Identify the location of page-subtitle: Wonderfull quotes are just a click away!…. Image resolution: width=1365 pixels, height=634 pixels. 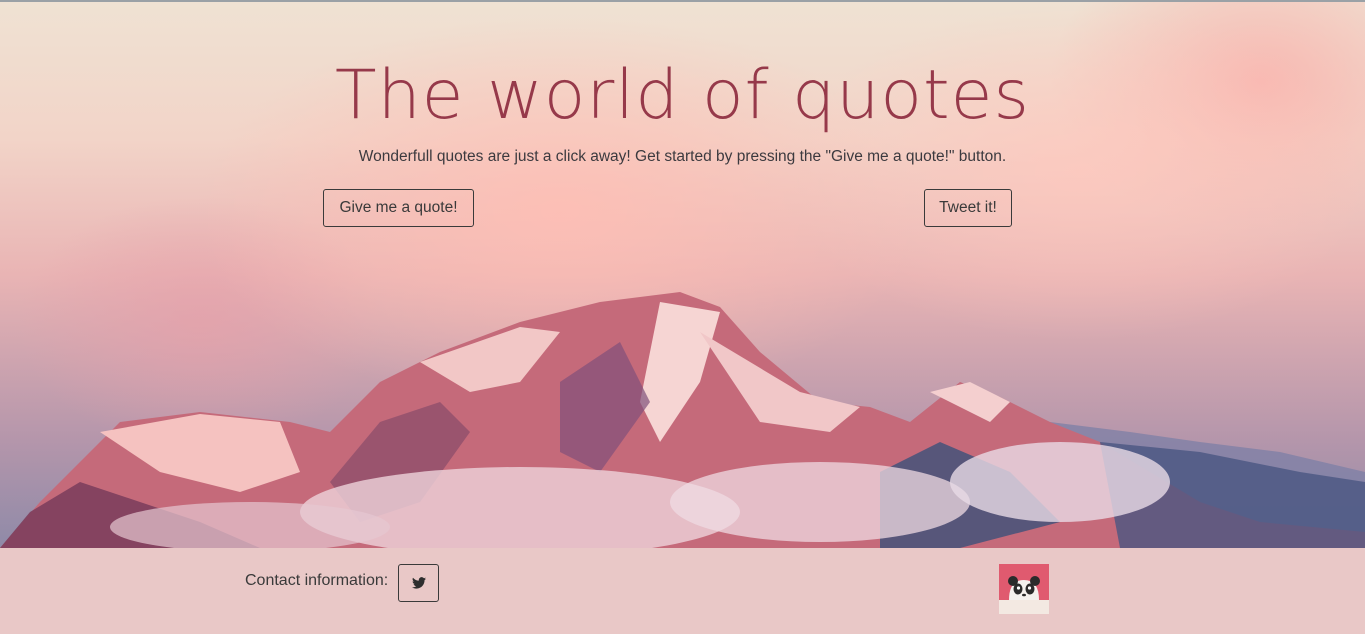
(682, 156).